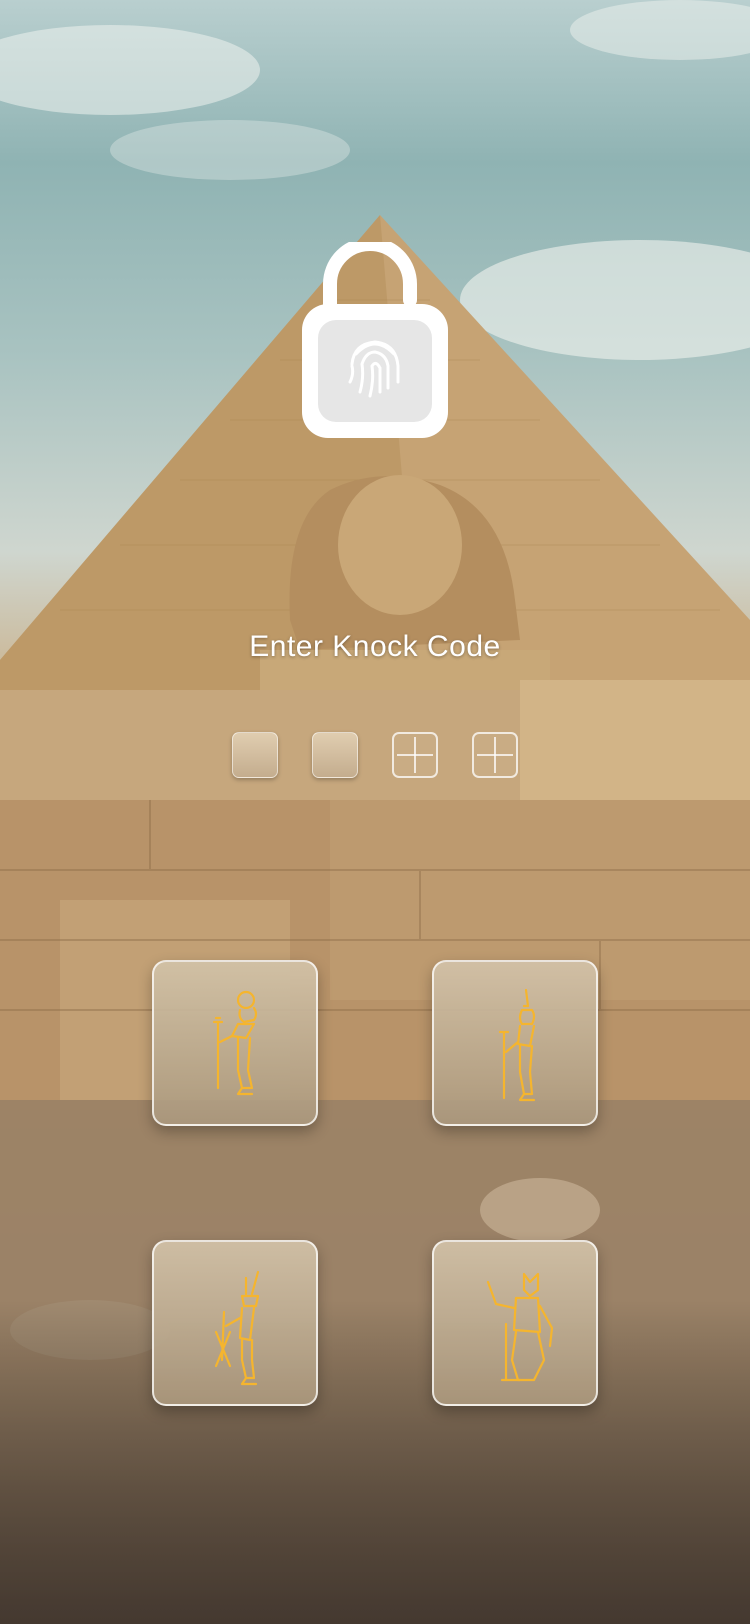 The height and width of the screenshot is (1624, 750). I want to click on anubis-deity-icon, so click(520, 1327).